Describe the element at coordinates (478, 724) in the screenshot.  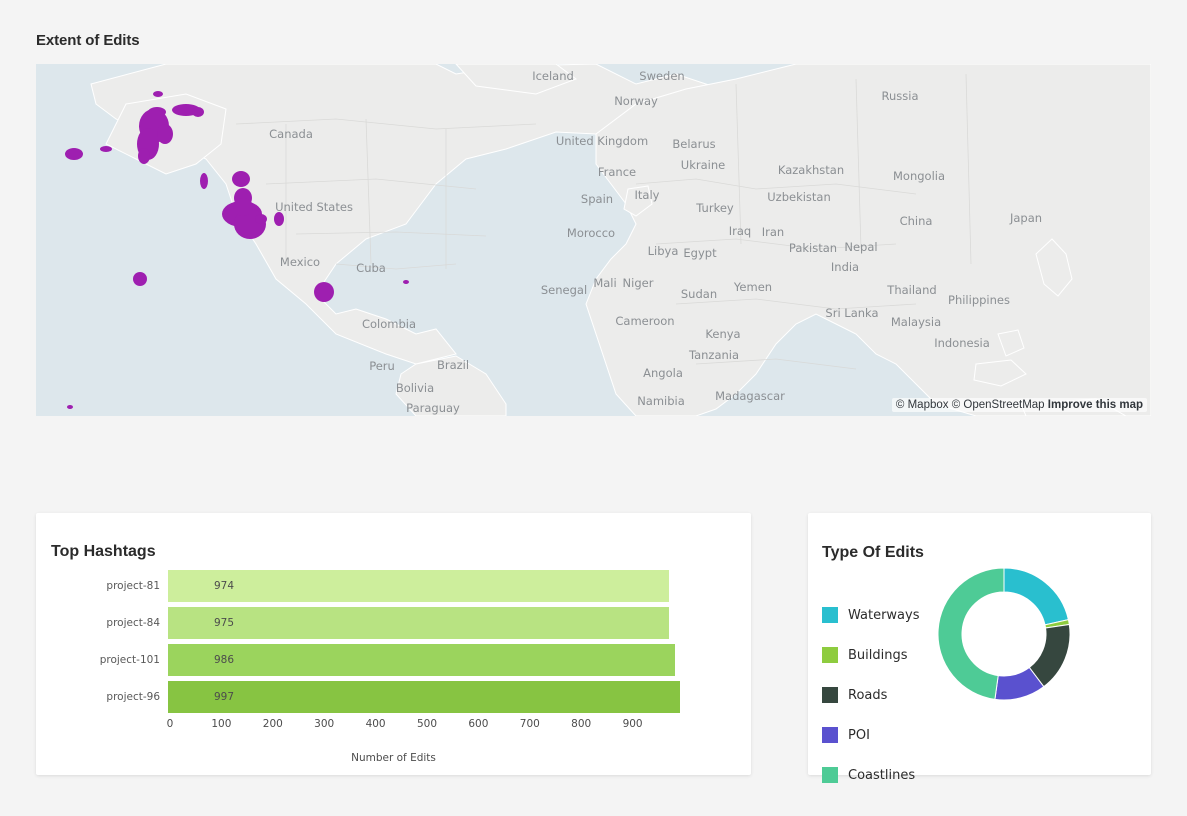
I see `x-axis-tick-label: 600` at that location.